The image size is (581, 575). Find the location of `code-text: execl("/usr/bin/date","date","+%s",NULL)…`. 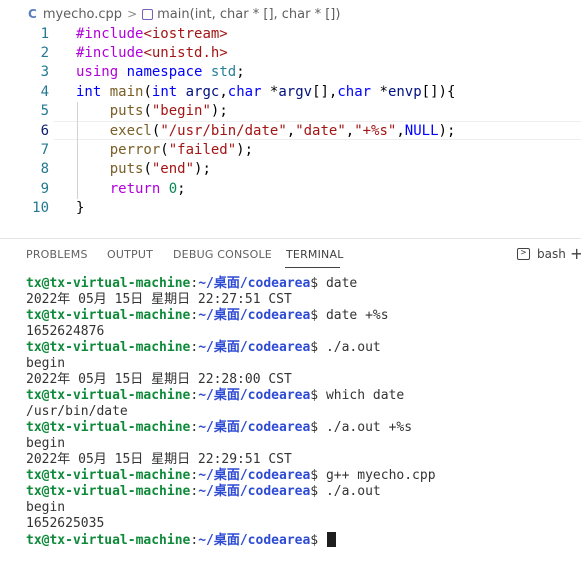

code-text: execl("/usr/bin/date","date","+%s",NULL)… is located at coordinates (266, 130).